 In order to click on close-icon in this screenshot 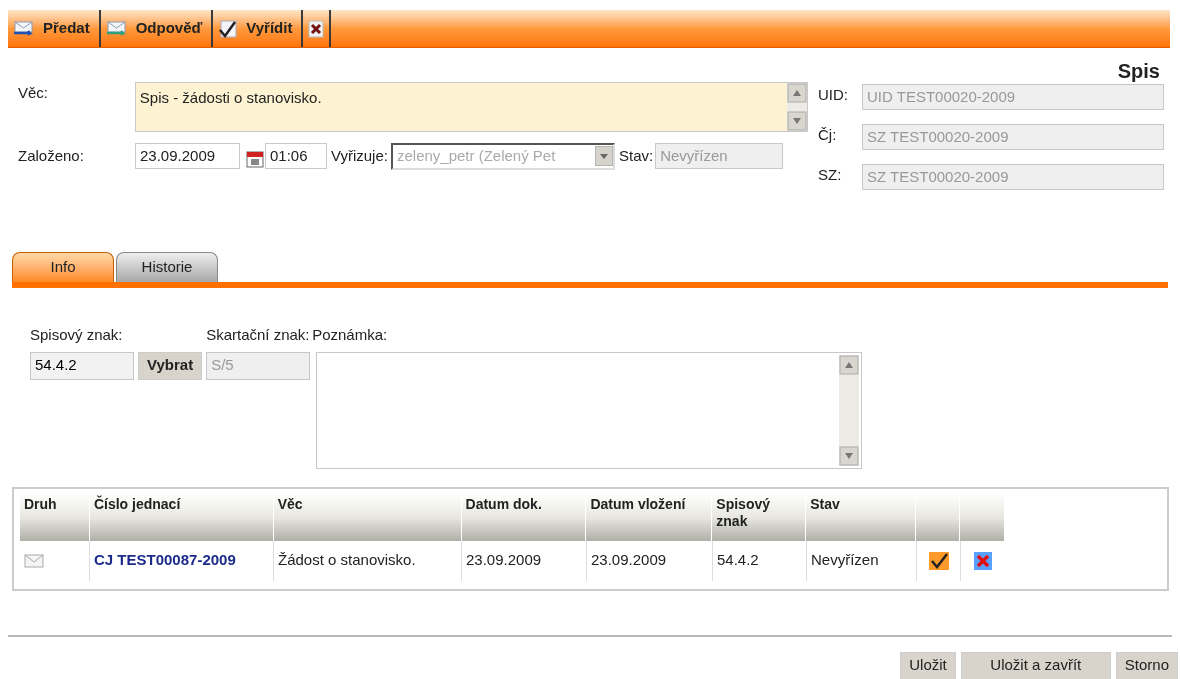, I will do `click(316, 28)`.